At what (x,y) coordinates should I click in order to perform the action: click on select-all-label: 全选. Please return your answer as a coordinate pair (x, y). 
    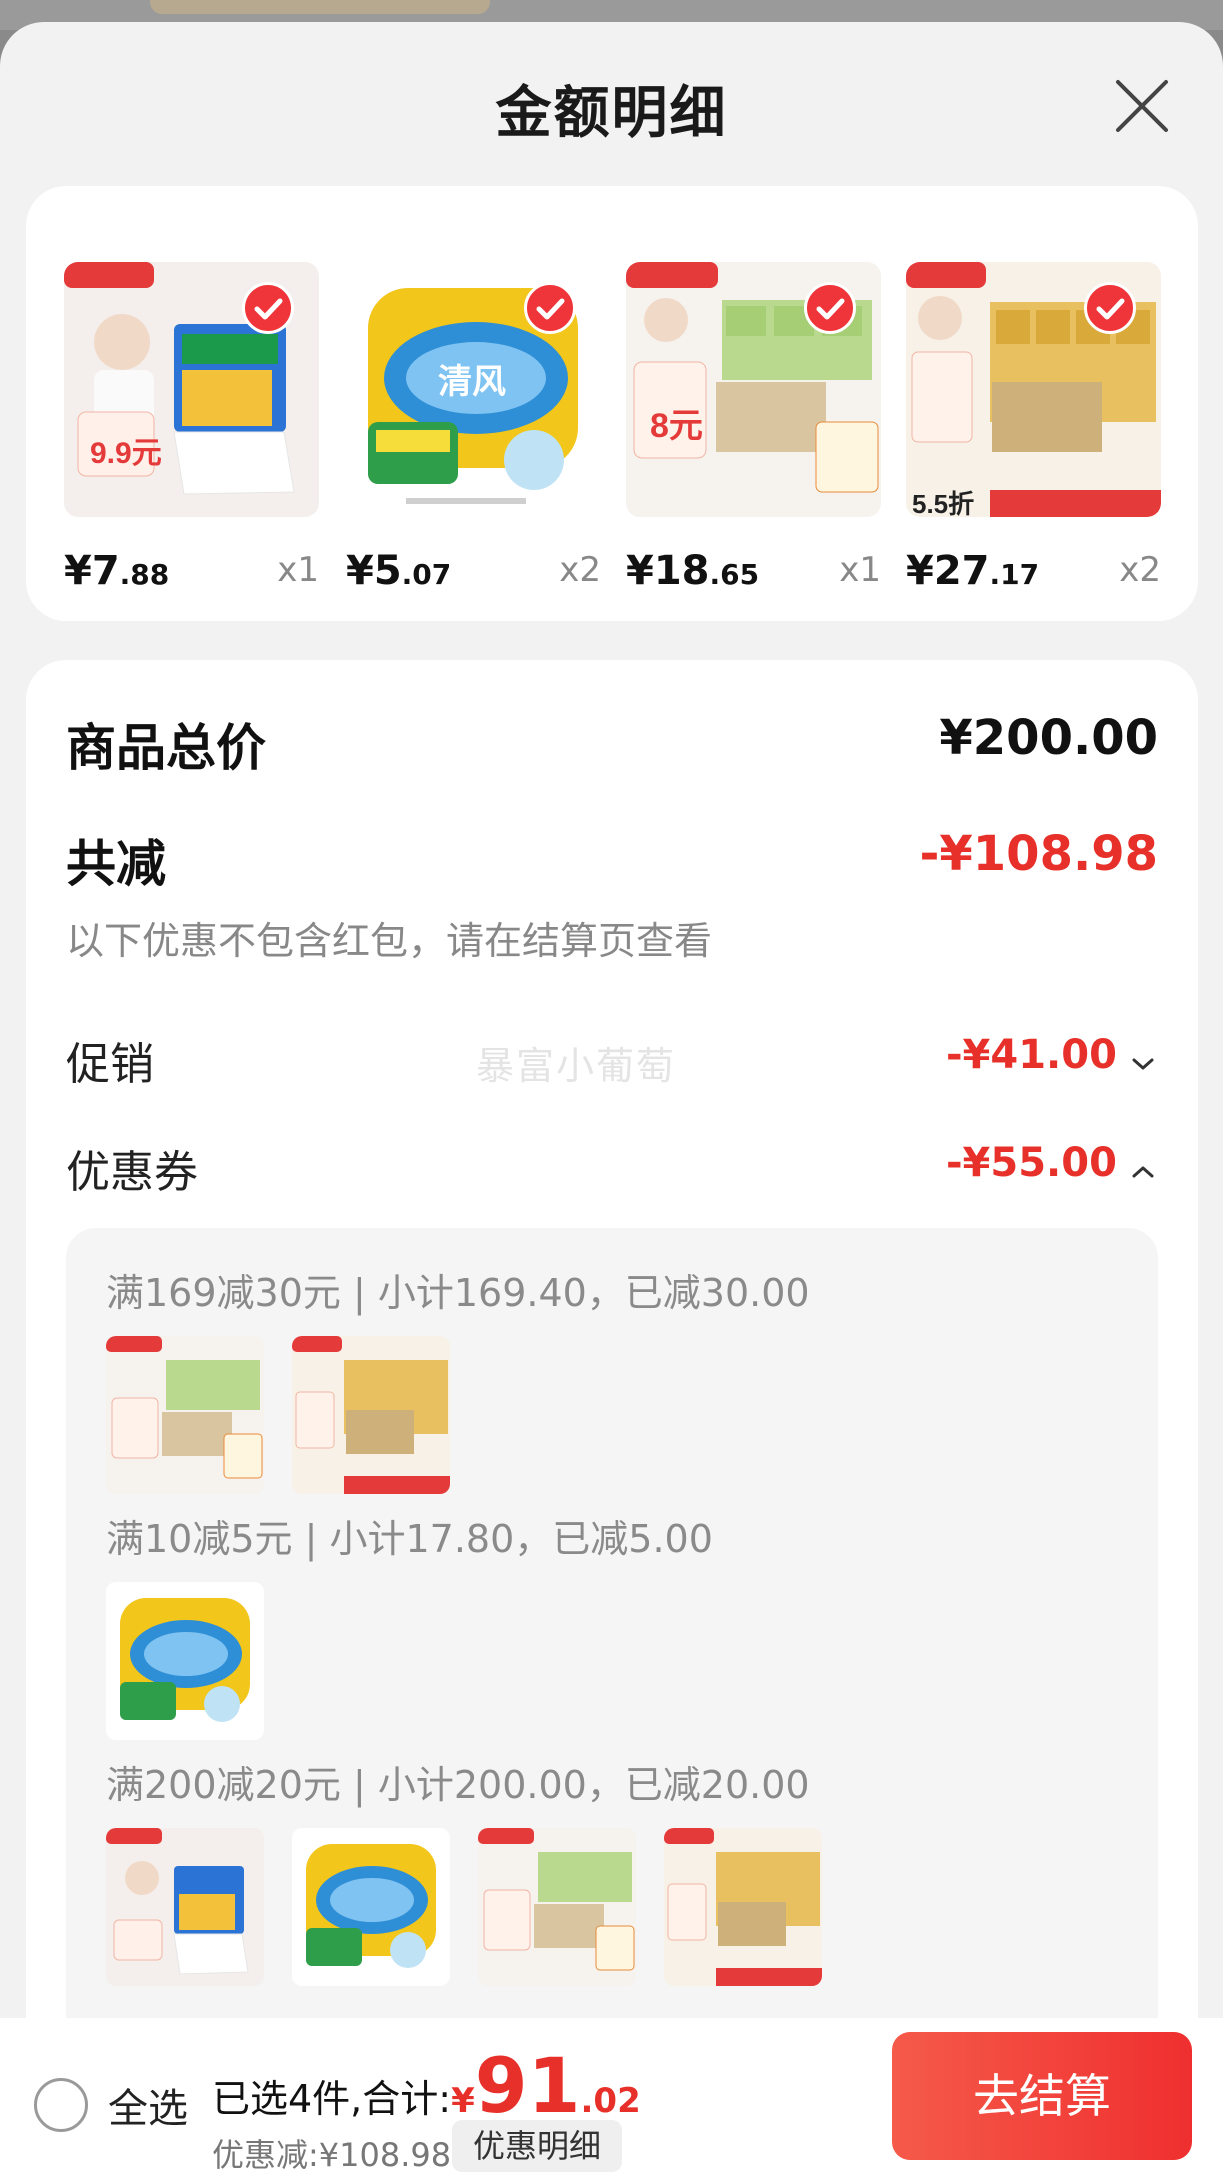
    Looking at the image, I should click on (148, 2105).